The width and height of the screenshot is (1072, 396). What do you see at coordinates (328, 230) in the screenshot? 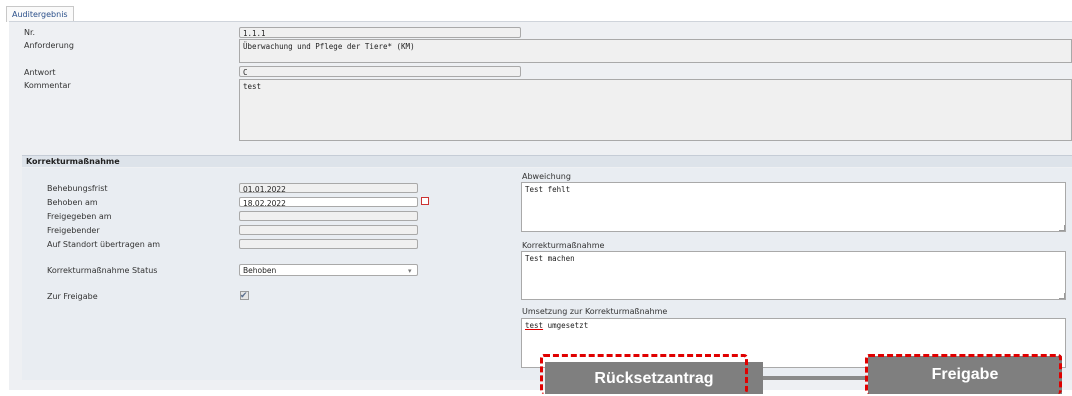
I see `freigebender-field` at bounding box center [328, 230].